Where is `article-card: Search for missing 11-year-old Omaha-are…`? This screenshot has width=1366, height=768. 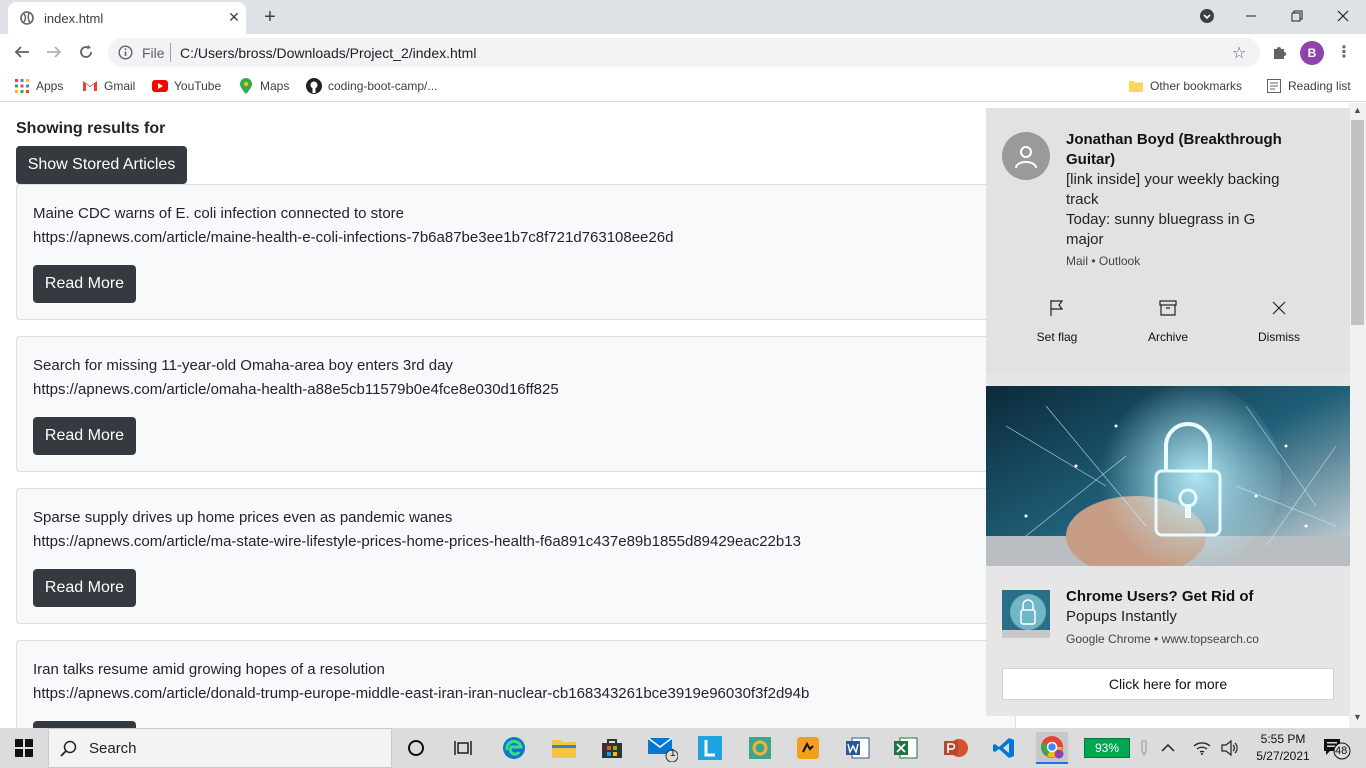 article-card: Search for missing 11-year-old Omaha-are… is located at coordinates (516, 404).